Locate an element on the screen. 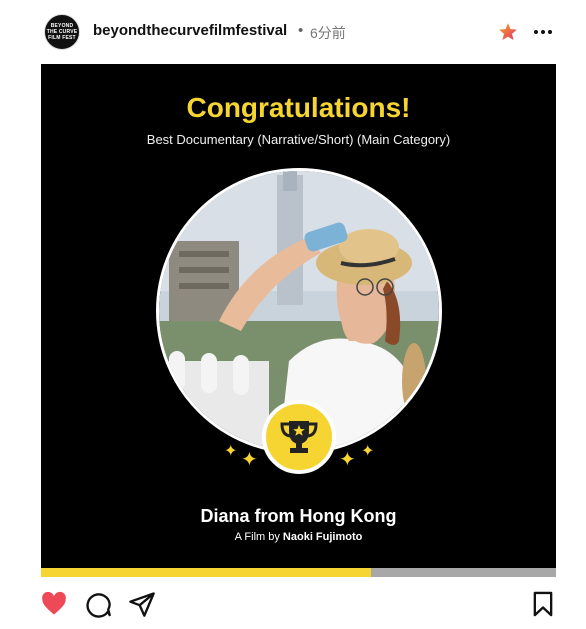  account-name-link: beyondthecurvefilmfestival is located at coordinates (190, 30).